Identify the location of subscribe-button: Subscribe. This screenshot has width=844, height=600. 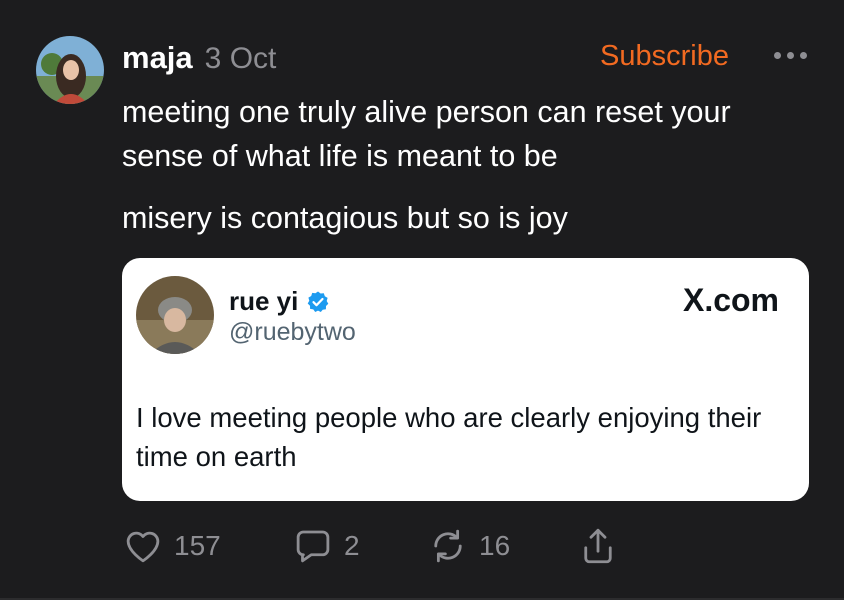
(664, 56).